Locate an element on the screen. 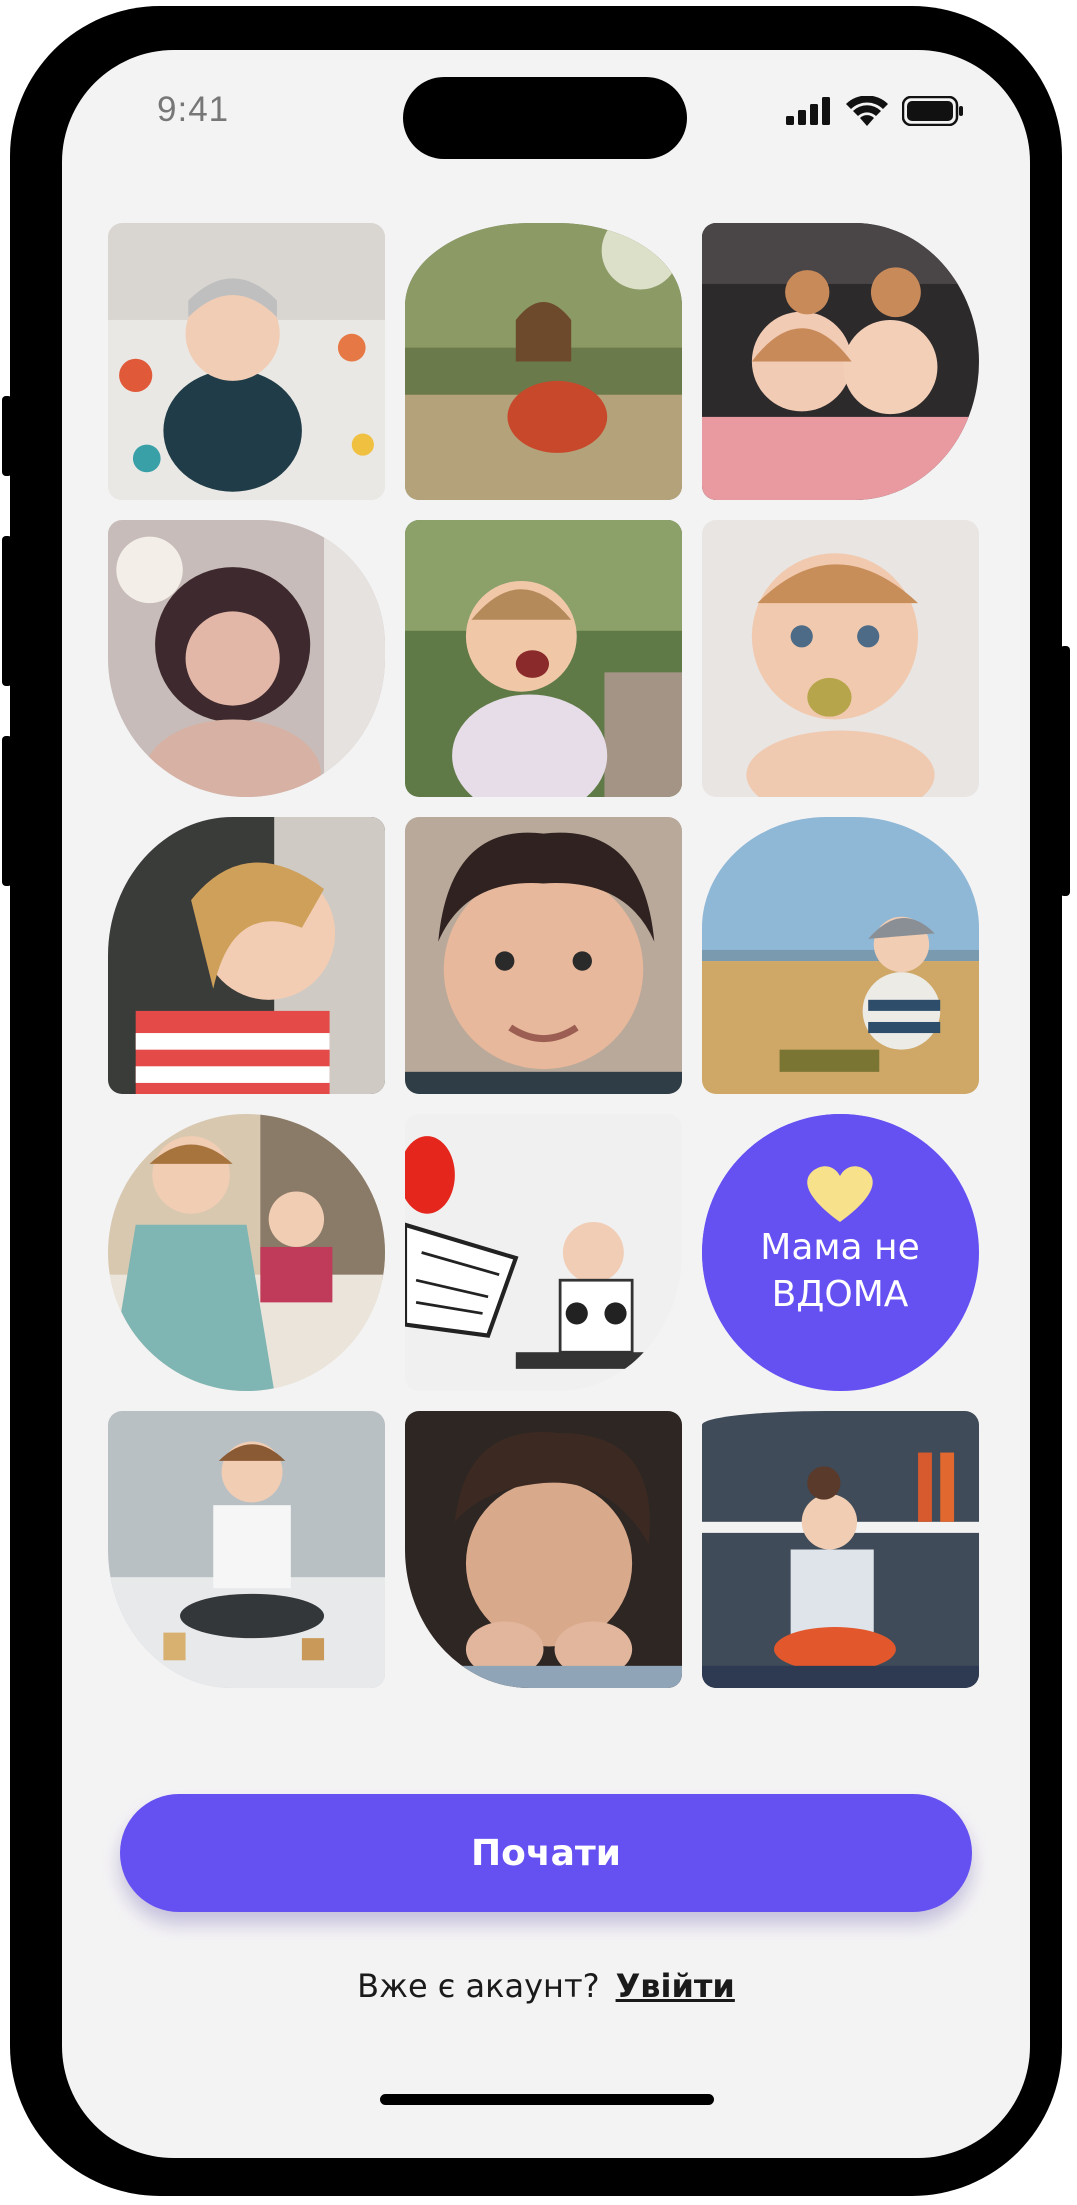 Image resolution: width=1077 pixels, height=2205 pixels. photo-smiling-boy is located at coordinates (543, 955).